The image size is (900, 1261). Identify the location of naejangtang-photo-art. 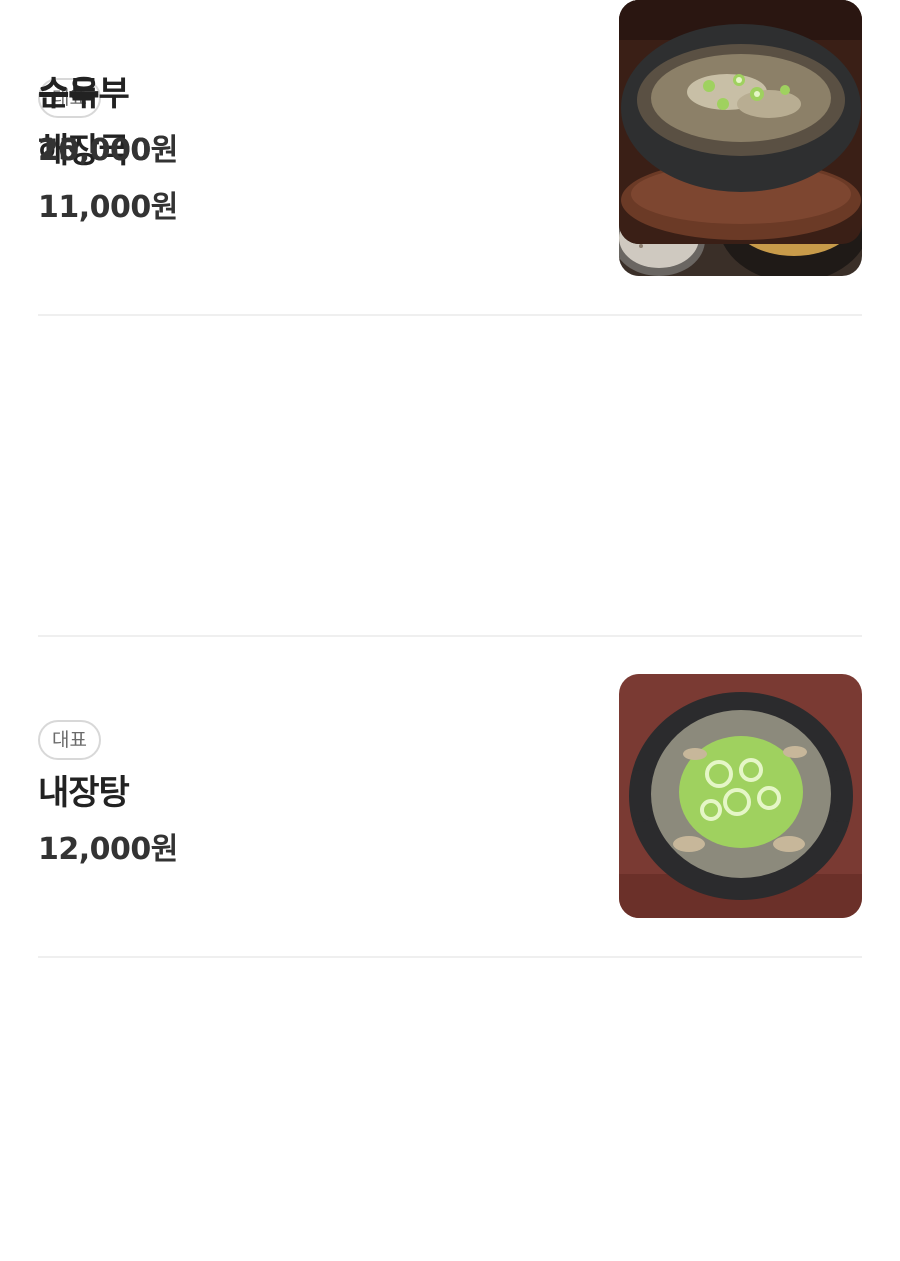
(740, 796).